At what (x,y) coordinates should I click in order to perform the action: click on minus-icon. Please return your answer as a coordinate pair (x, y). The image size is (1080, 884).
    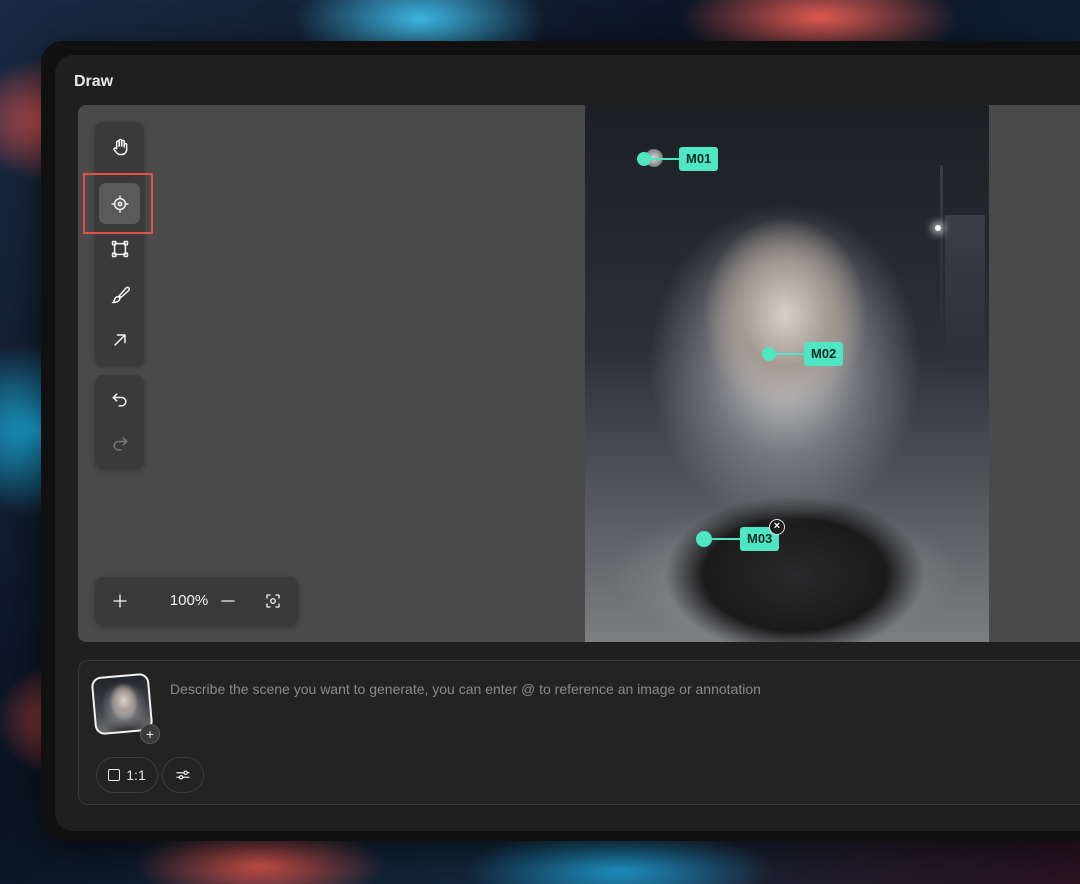
    Looking at the image, I should click on (228, 601).